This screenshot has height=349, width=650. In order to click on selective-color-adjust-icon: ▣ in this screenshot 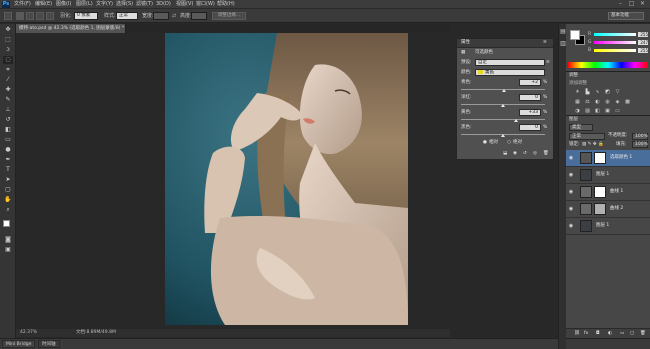, I will do `click(607, 111)`.